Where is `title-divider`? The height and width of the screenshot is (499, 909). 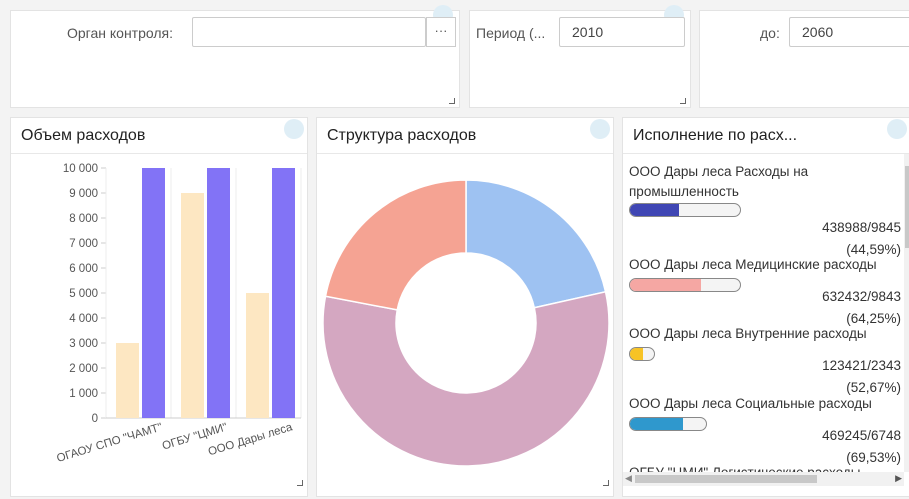 title-divider is located at coordinates (766, 153).